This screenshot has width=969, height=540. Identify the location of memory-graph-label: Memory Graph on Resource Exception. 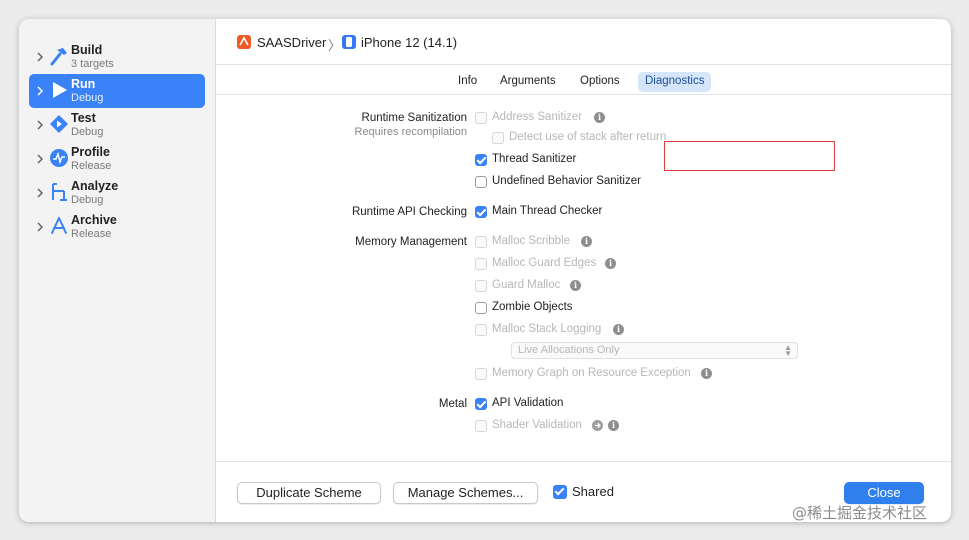
(591, 373).